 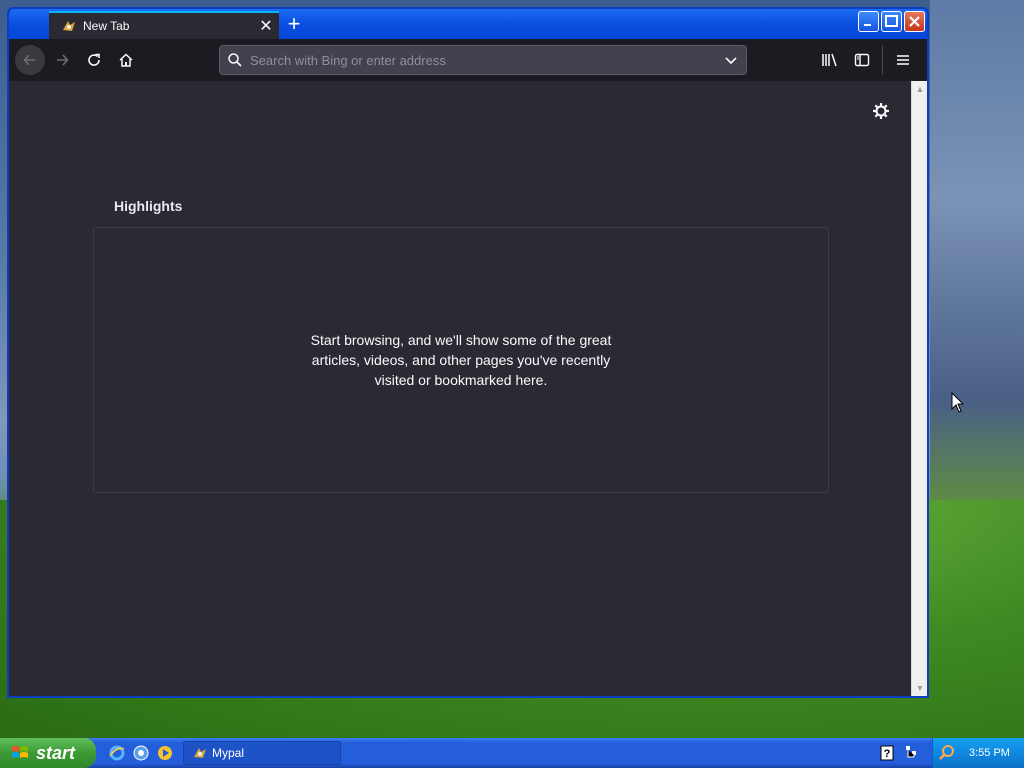 What do you see at coordinates (731, 60) in the screenshot?
I see `chevron-down-icon` at bounding box center [731, 60].